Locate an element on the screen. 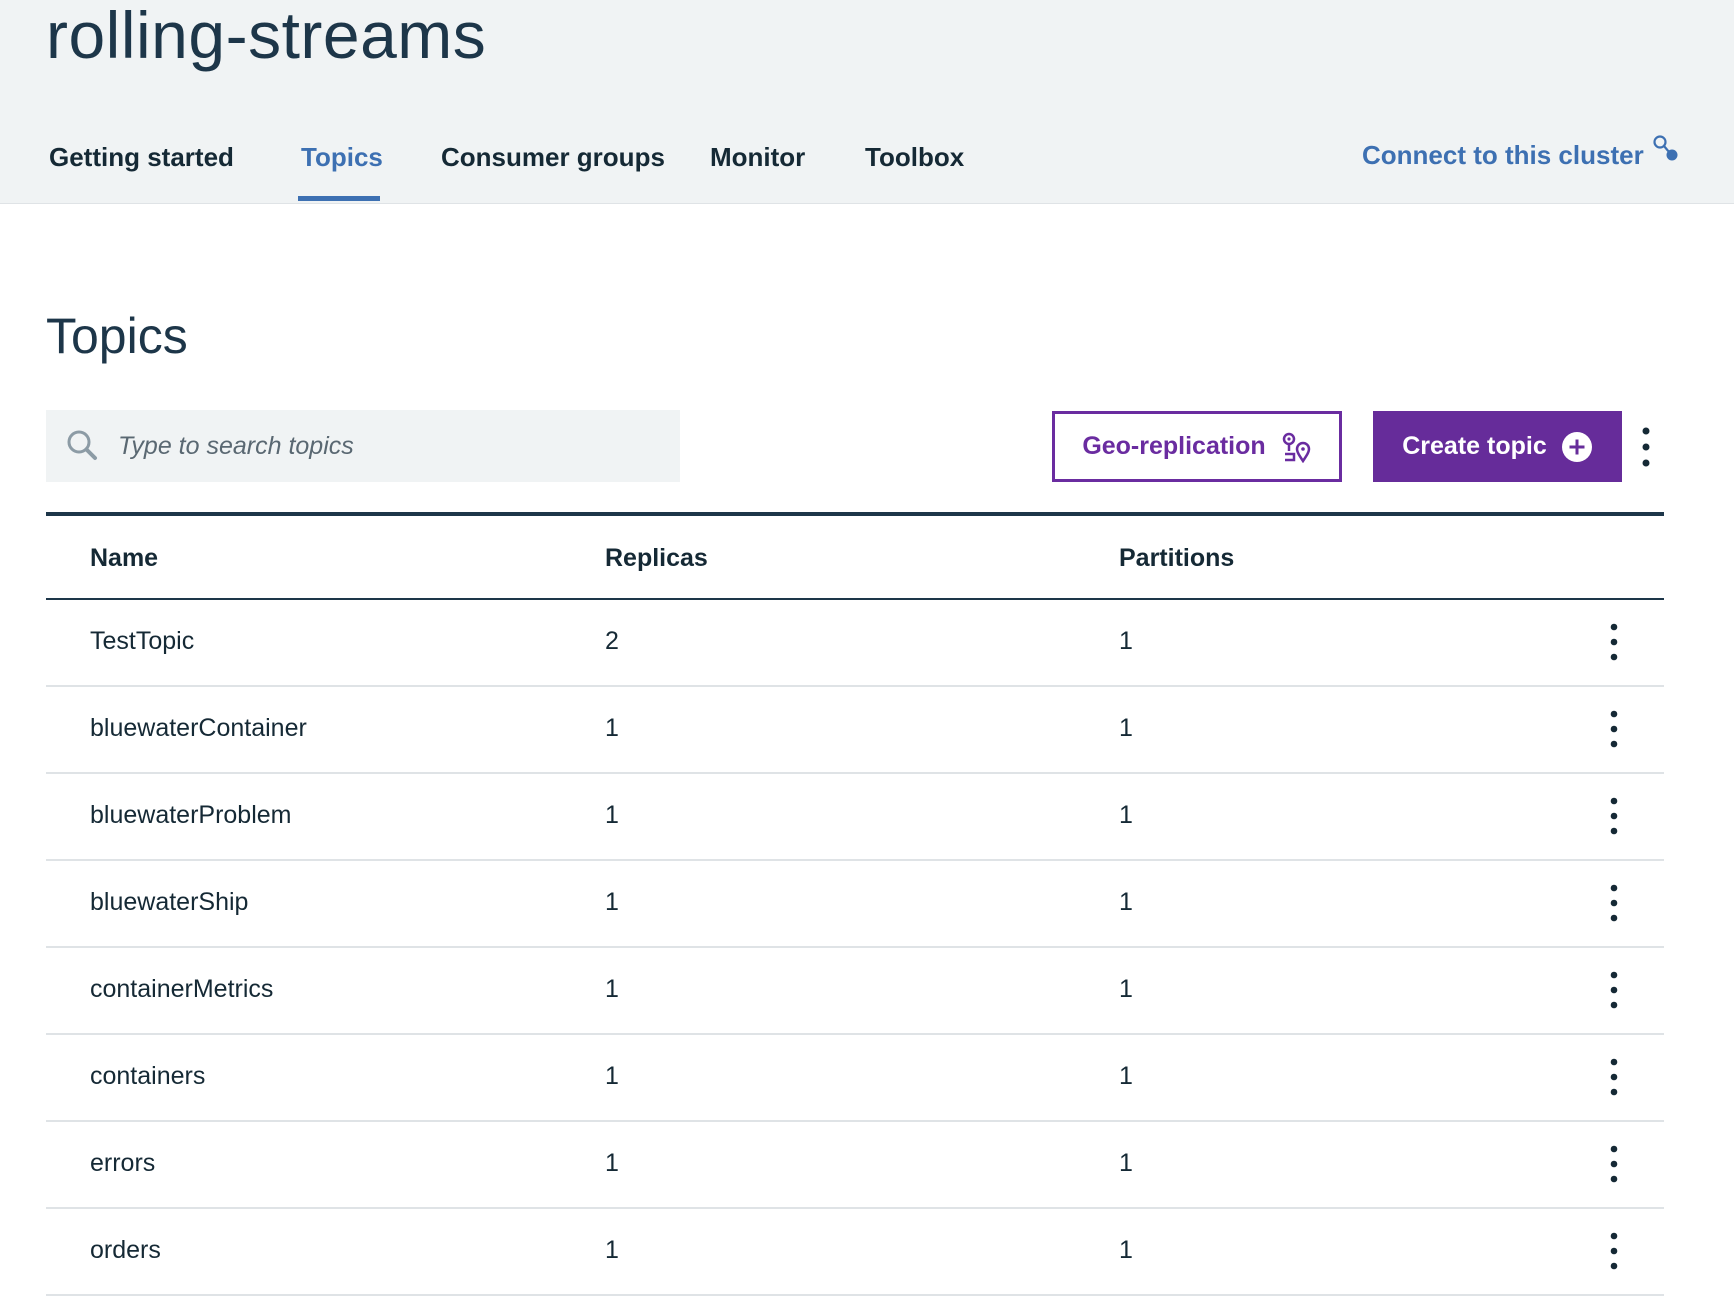  geo-replication-button: Geo-replication is located at coordinates (1197, 446).